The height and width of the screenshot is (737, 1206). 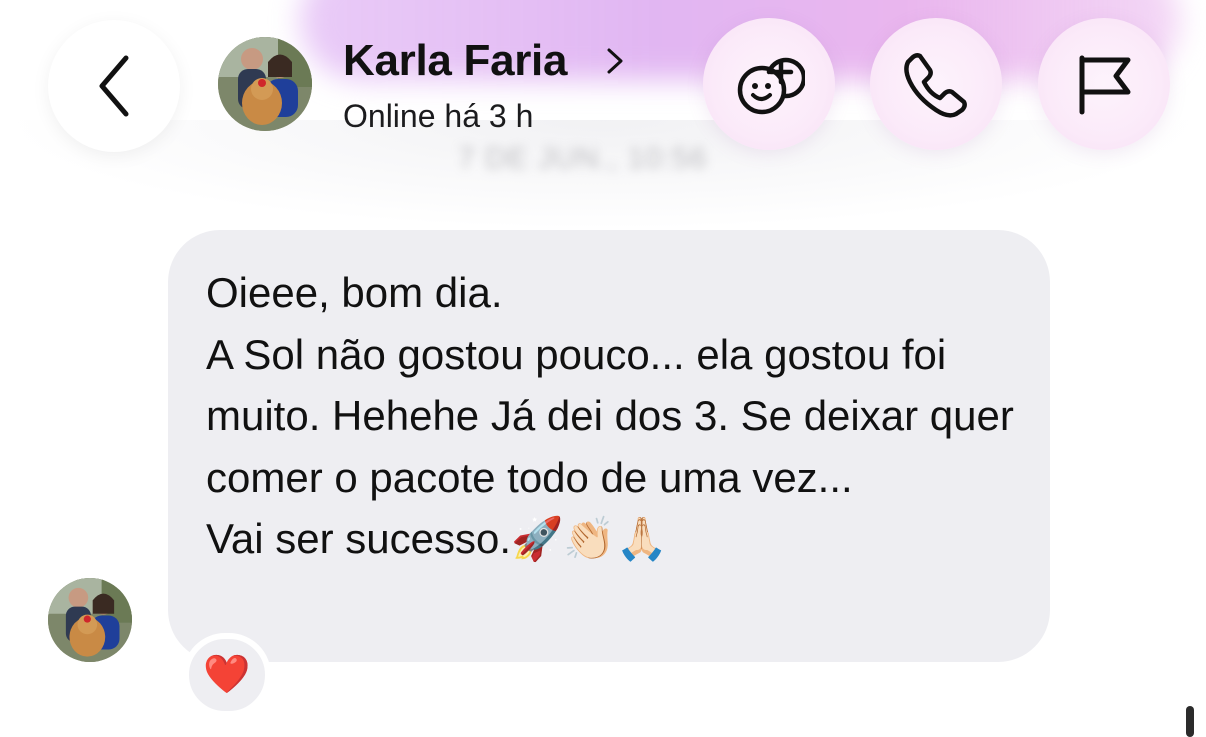 I want to click on contact-name: Karla Faria, so click(x=455, y=61).